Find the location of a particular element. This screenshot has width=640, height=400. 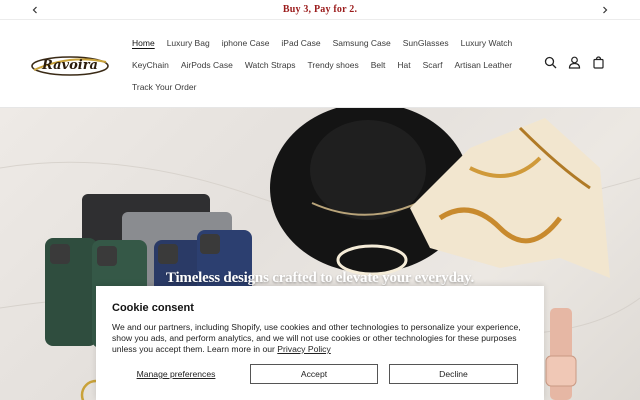

logo-graphic: Ravoira is located at coordinates (70, 66).